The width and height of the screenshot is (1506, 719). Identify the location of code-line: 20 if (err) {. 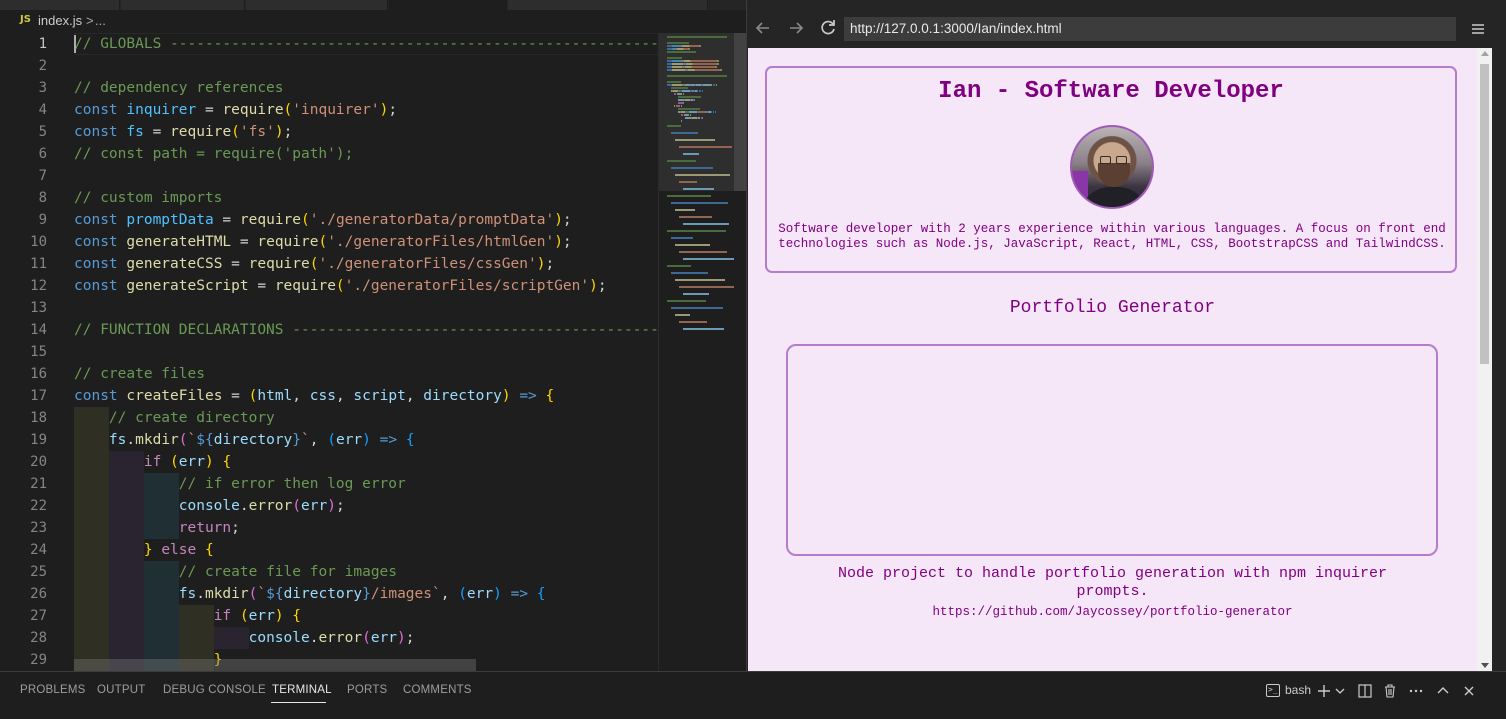
(329, 462).